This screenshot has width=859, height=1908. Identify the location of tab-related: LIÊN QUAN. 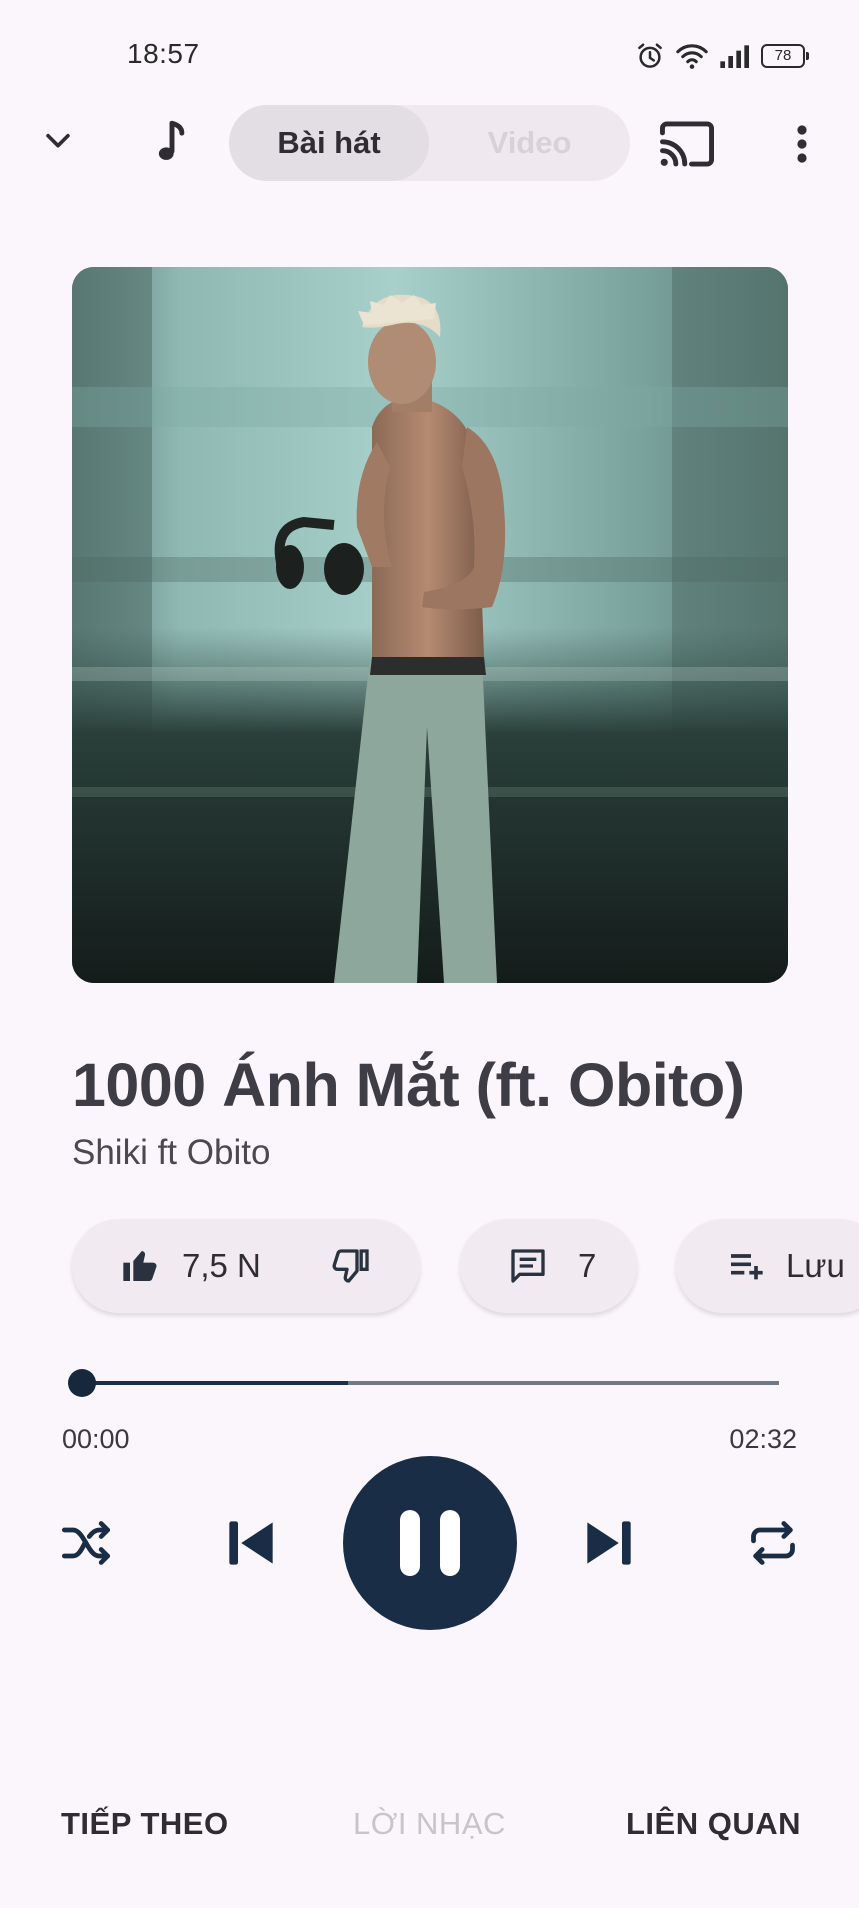
(713, 1824).